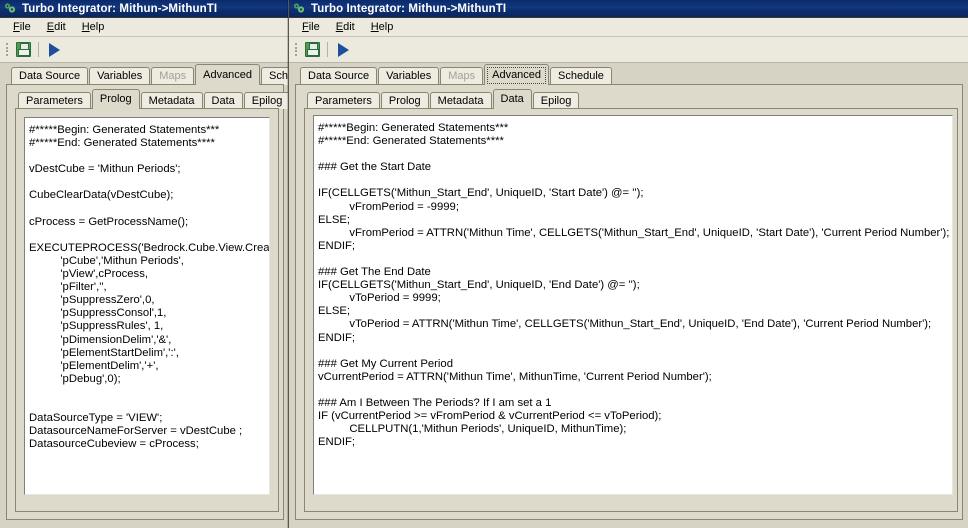 The height and width of the screenshot is (528, 968). What do you see at coordinates (628, 9) in the screenshot?
I see `titlebar-right: Turbo Integrator: Mithun->MithunTI` at bounding box center [628, 9].